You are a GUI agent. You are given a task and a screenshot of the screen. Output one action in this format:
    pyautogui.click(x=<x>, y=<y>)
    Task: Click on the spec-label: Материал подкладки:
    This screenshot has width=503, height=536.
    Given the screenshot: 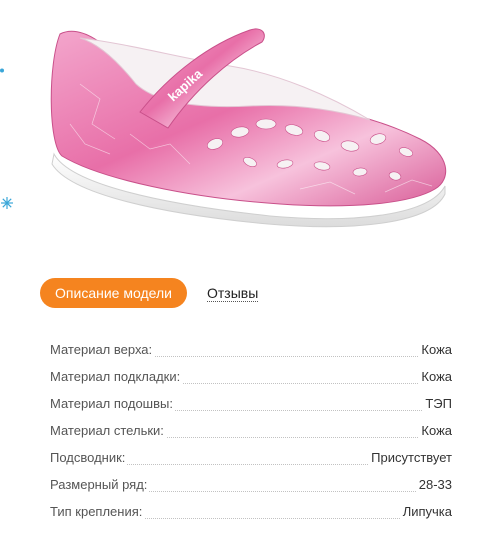 What is the action you would take?
    pyautogui.click(x=116, y=377)
    